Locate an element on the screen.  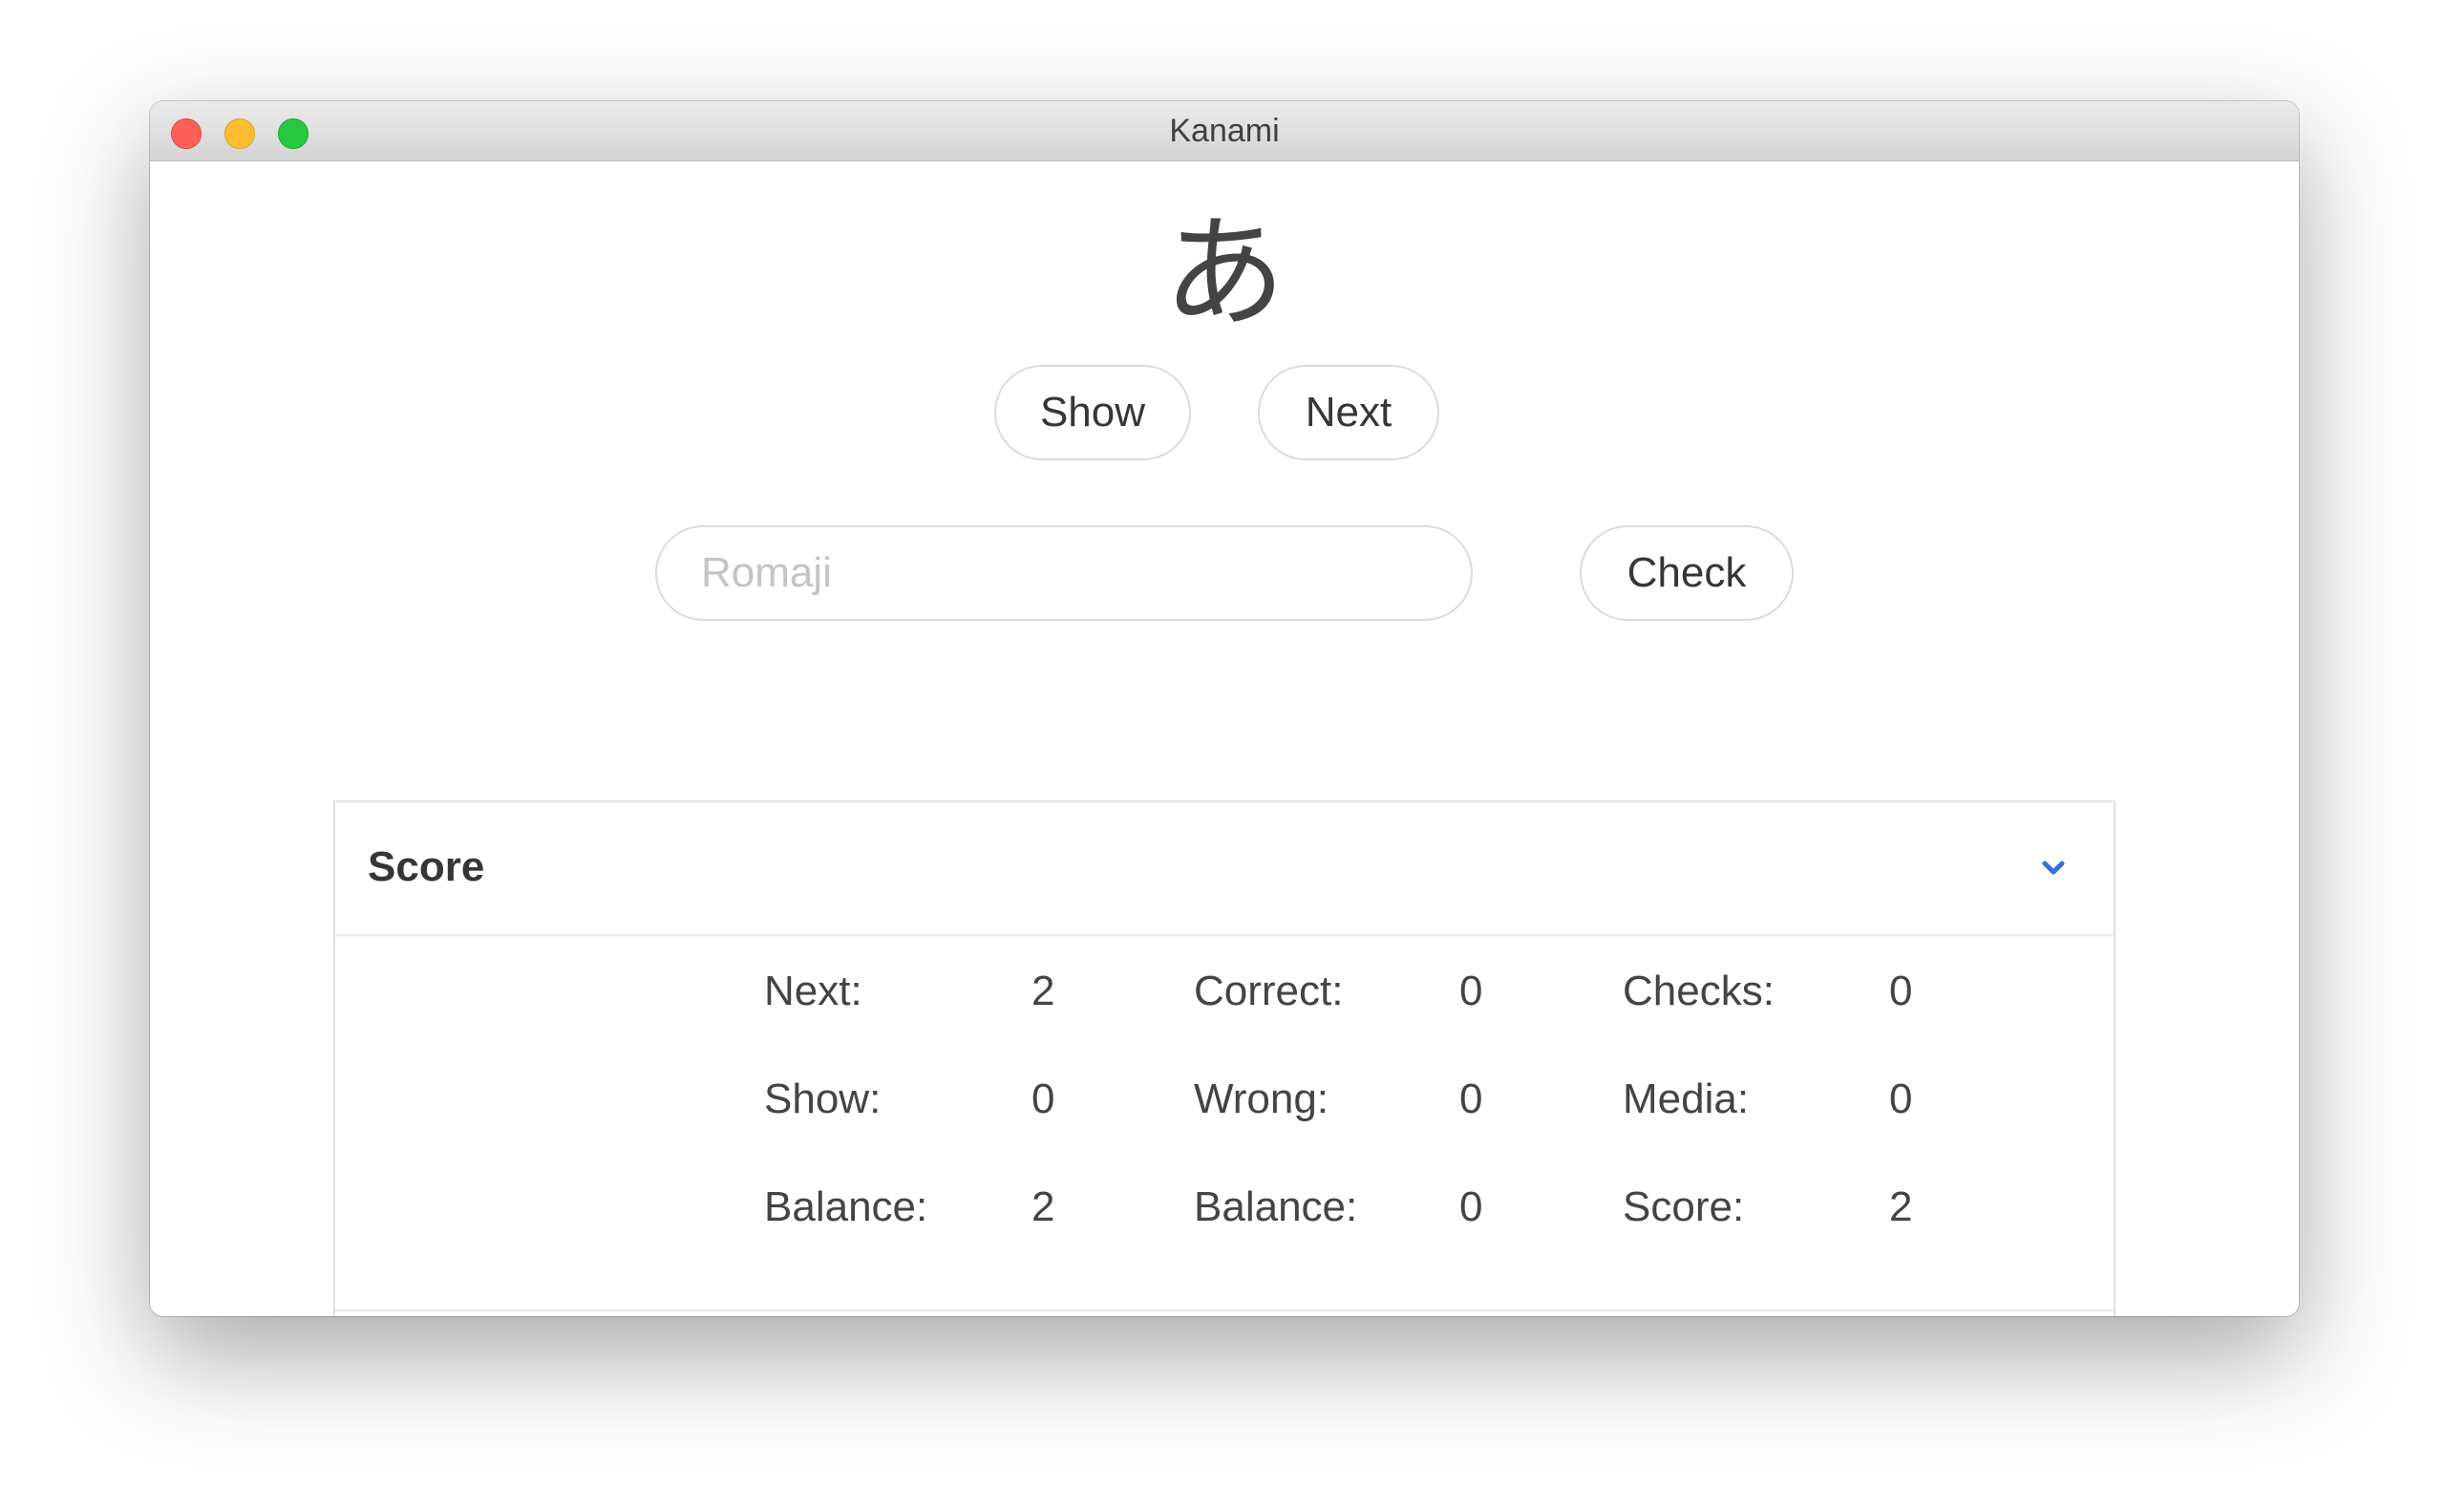
score-panel-title: Score is located at coordinates (427, 866).